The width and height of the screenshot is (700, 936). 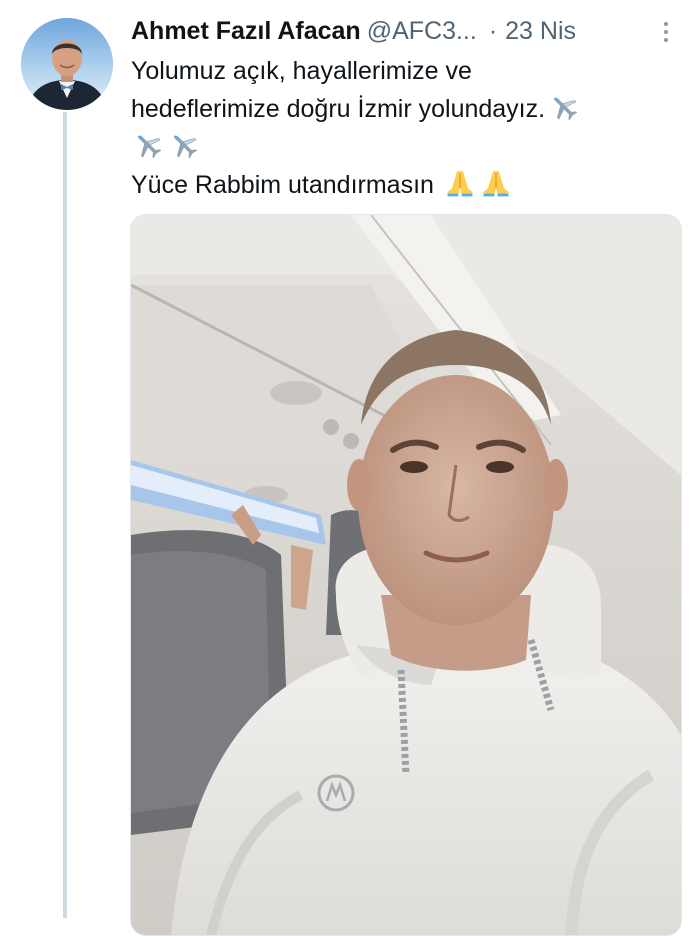 I want to click on tweet-text-line: hedeflerimize doğru İzmir yolundayız., so click(x=403, y=109).